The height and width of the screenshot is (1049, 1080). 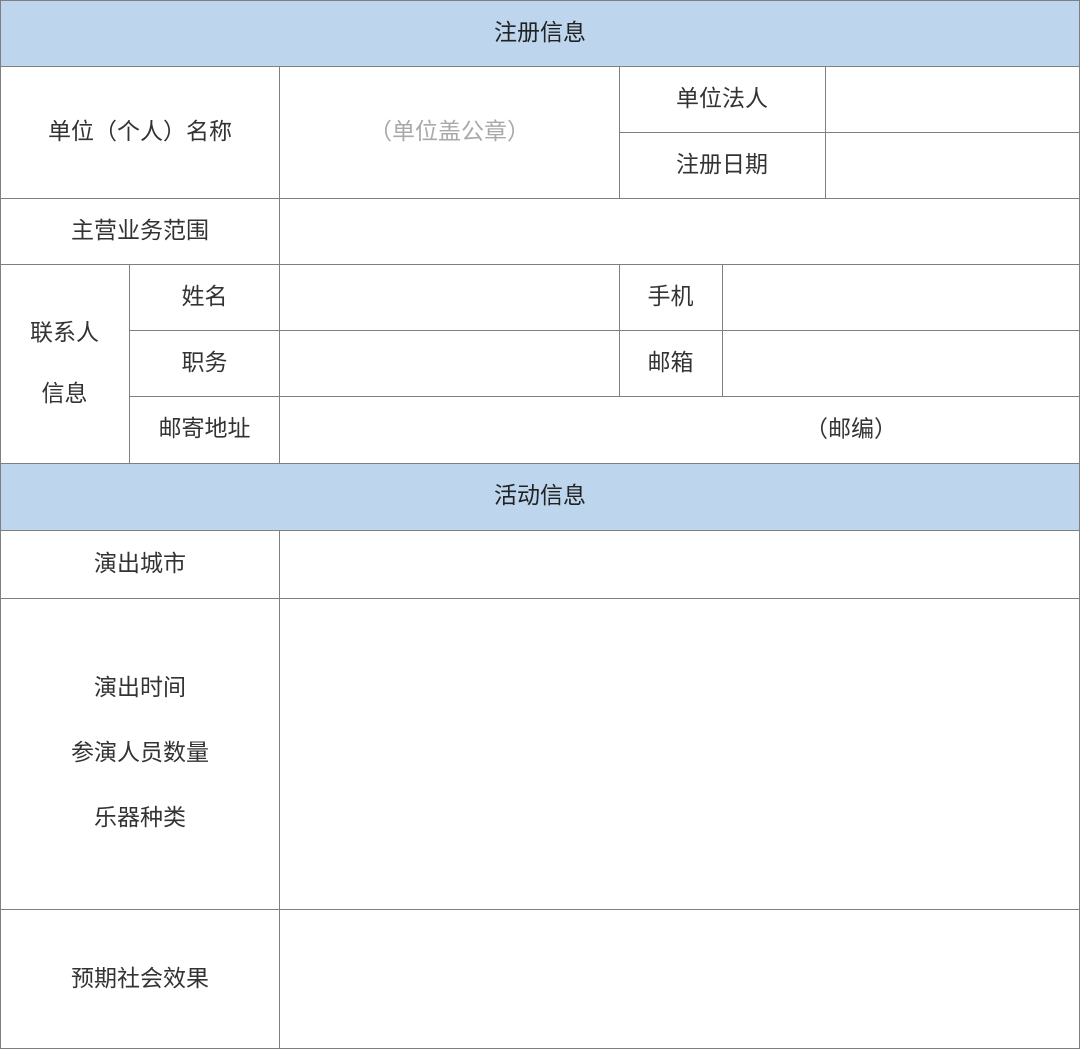 What do you see at coordinates (851, 429) in the screenshot?
I see `postcode-label: （邮编）` at bounding box center [851, 429].